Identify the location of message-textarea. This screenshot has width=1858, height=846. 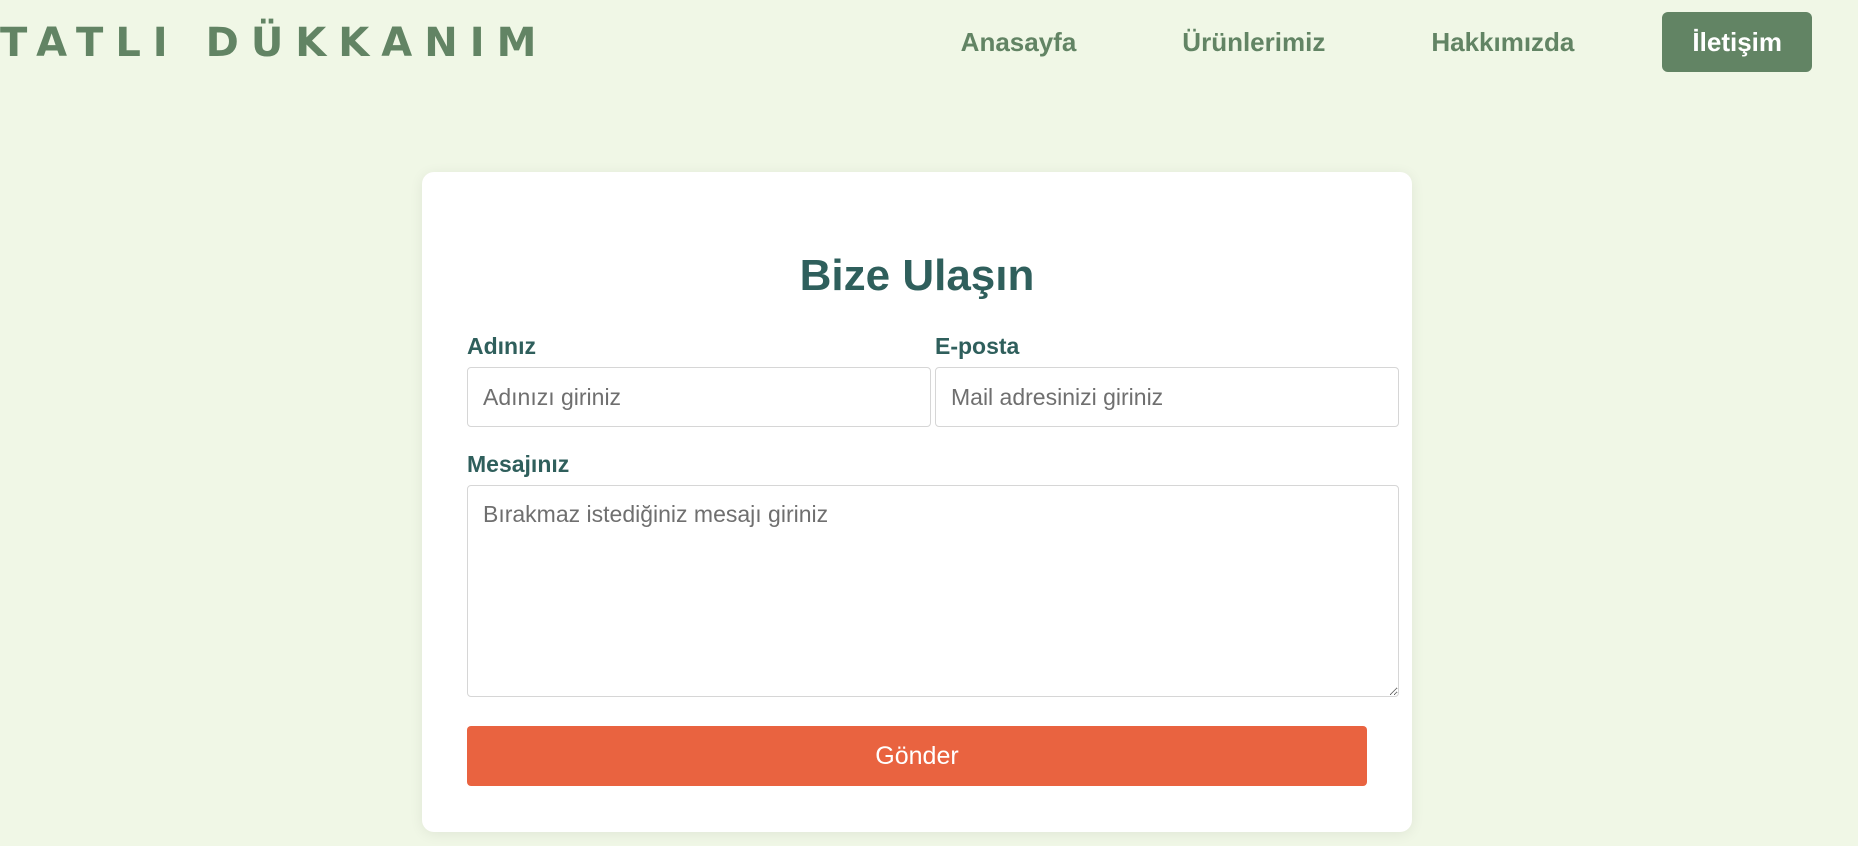
(933, 591).